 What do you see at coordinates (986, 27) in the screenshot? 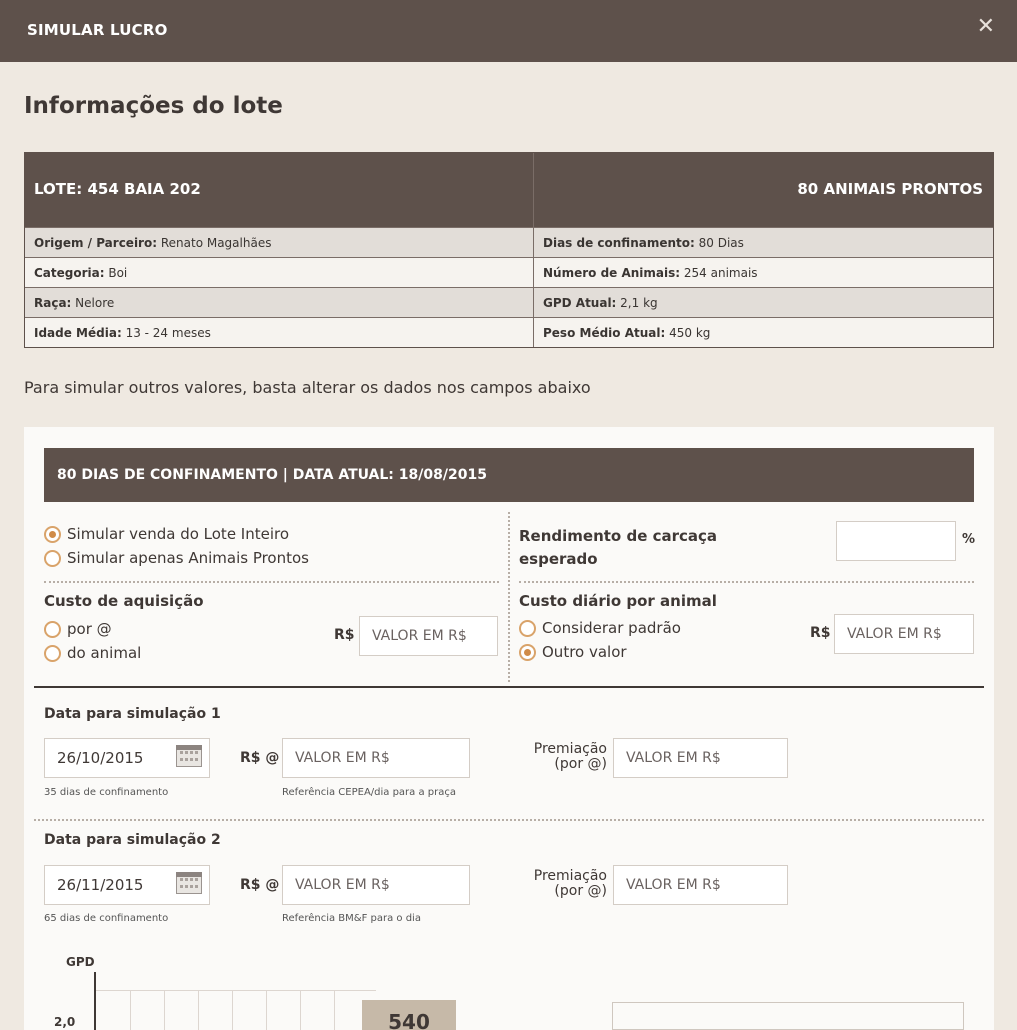
I see `close-icon: ✕` at bounding box center [986, 27].